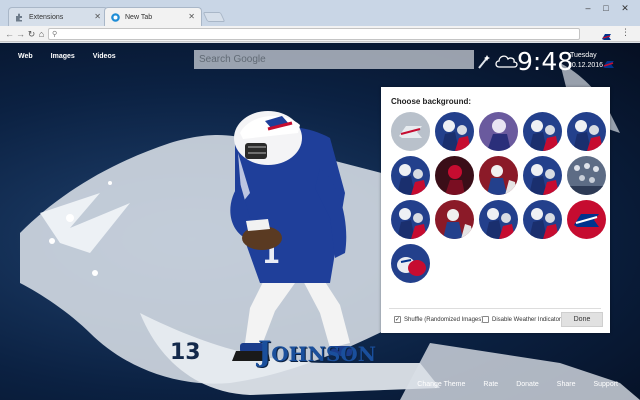 The height and width of the screenshot is (400, 640). Describe the element at coordinates (317, 351) in the screenshot. I see `player-name: Johnson` at that location.